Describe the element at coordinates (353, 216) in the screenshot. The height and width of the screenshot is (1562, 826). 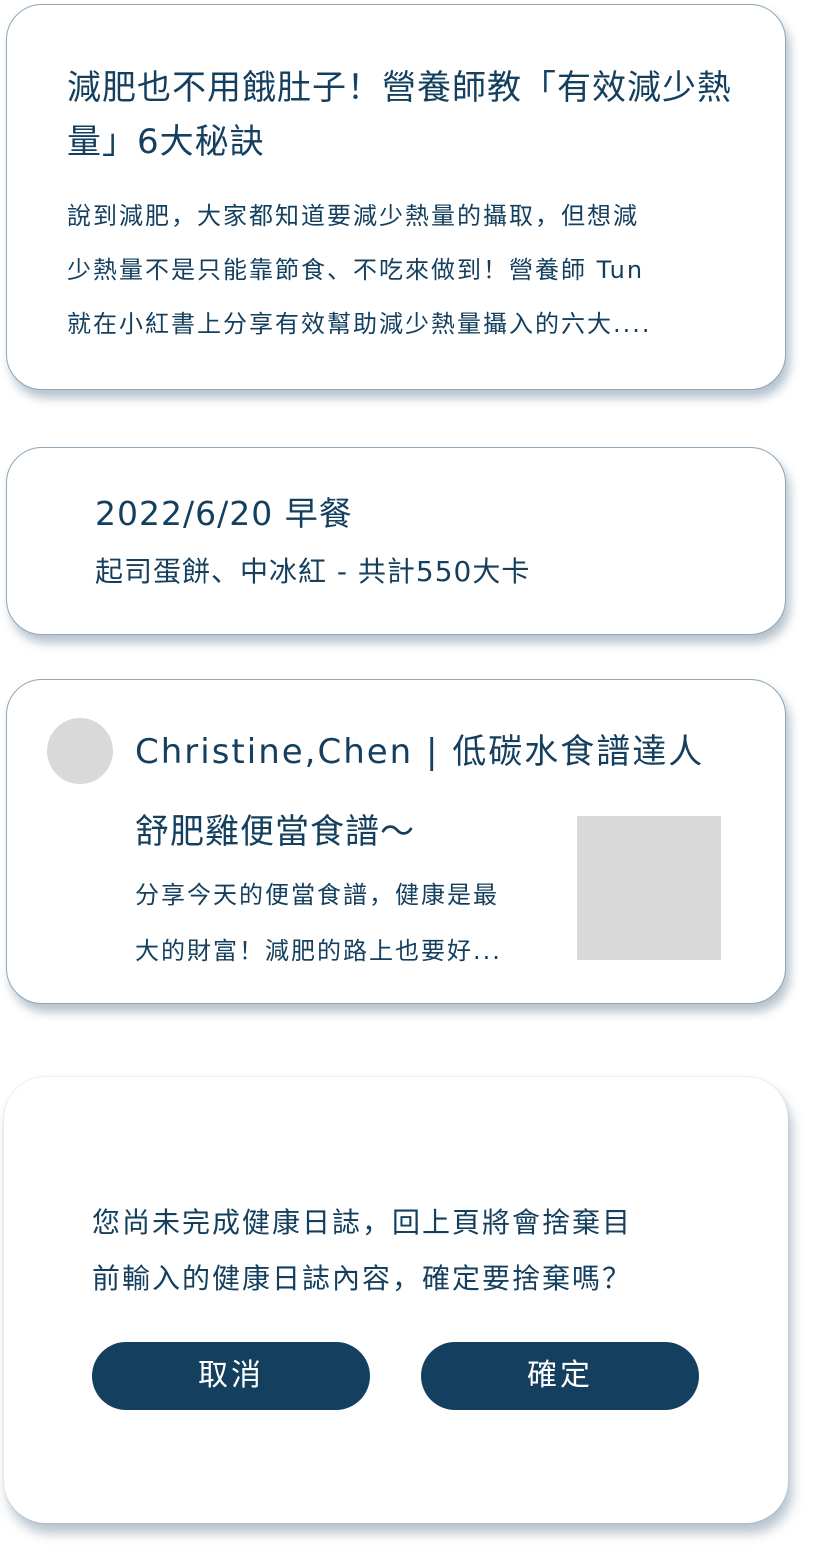
I see `article-excerpt-line: 說到減肥，大家都知道要減少熱量的攝取，但想減` at that location.